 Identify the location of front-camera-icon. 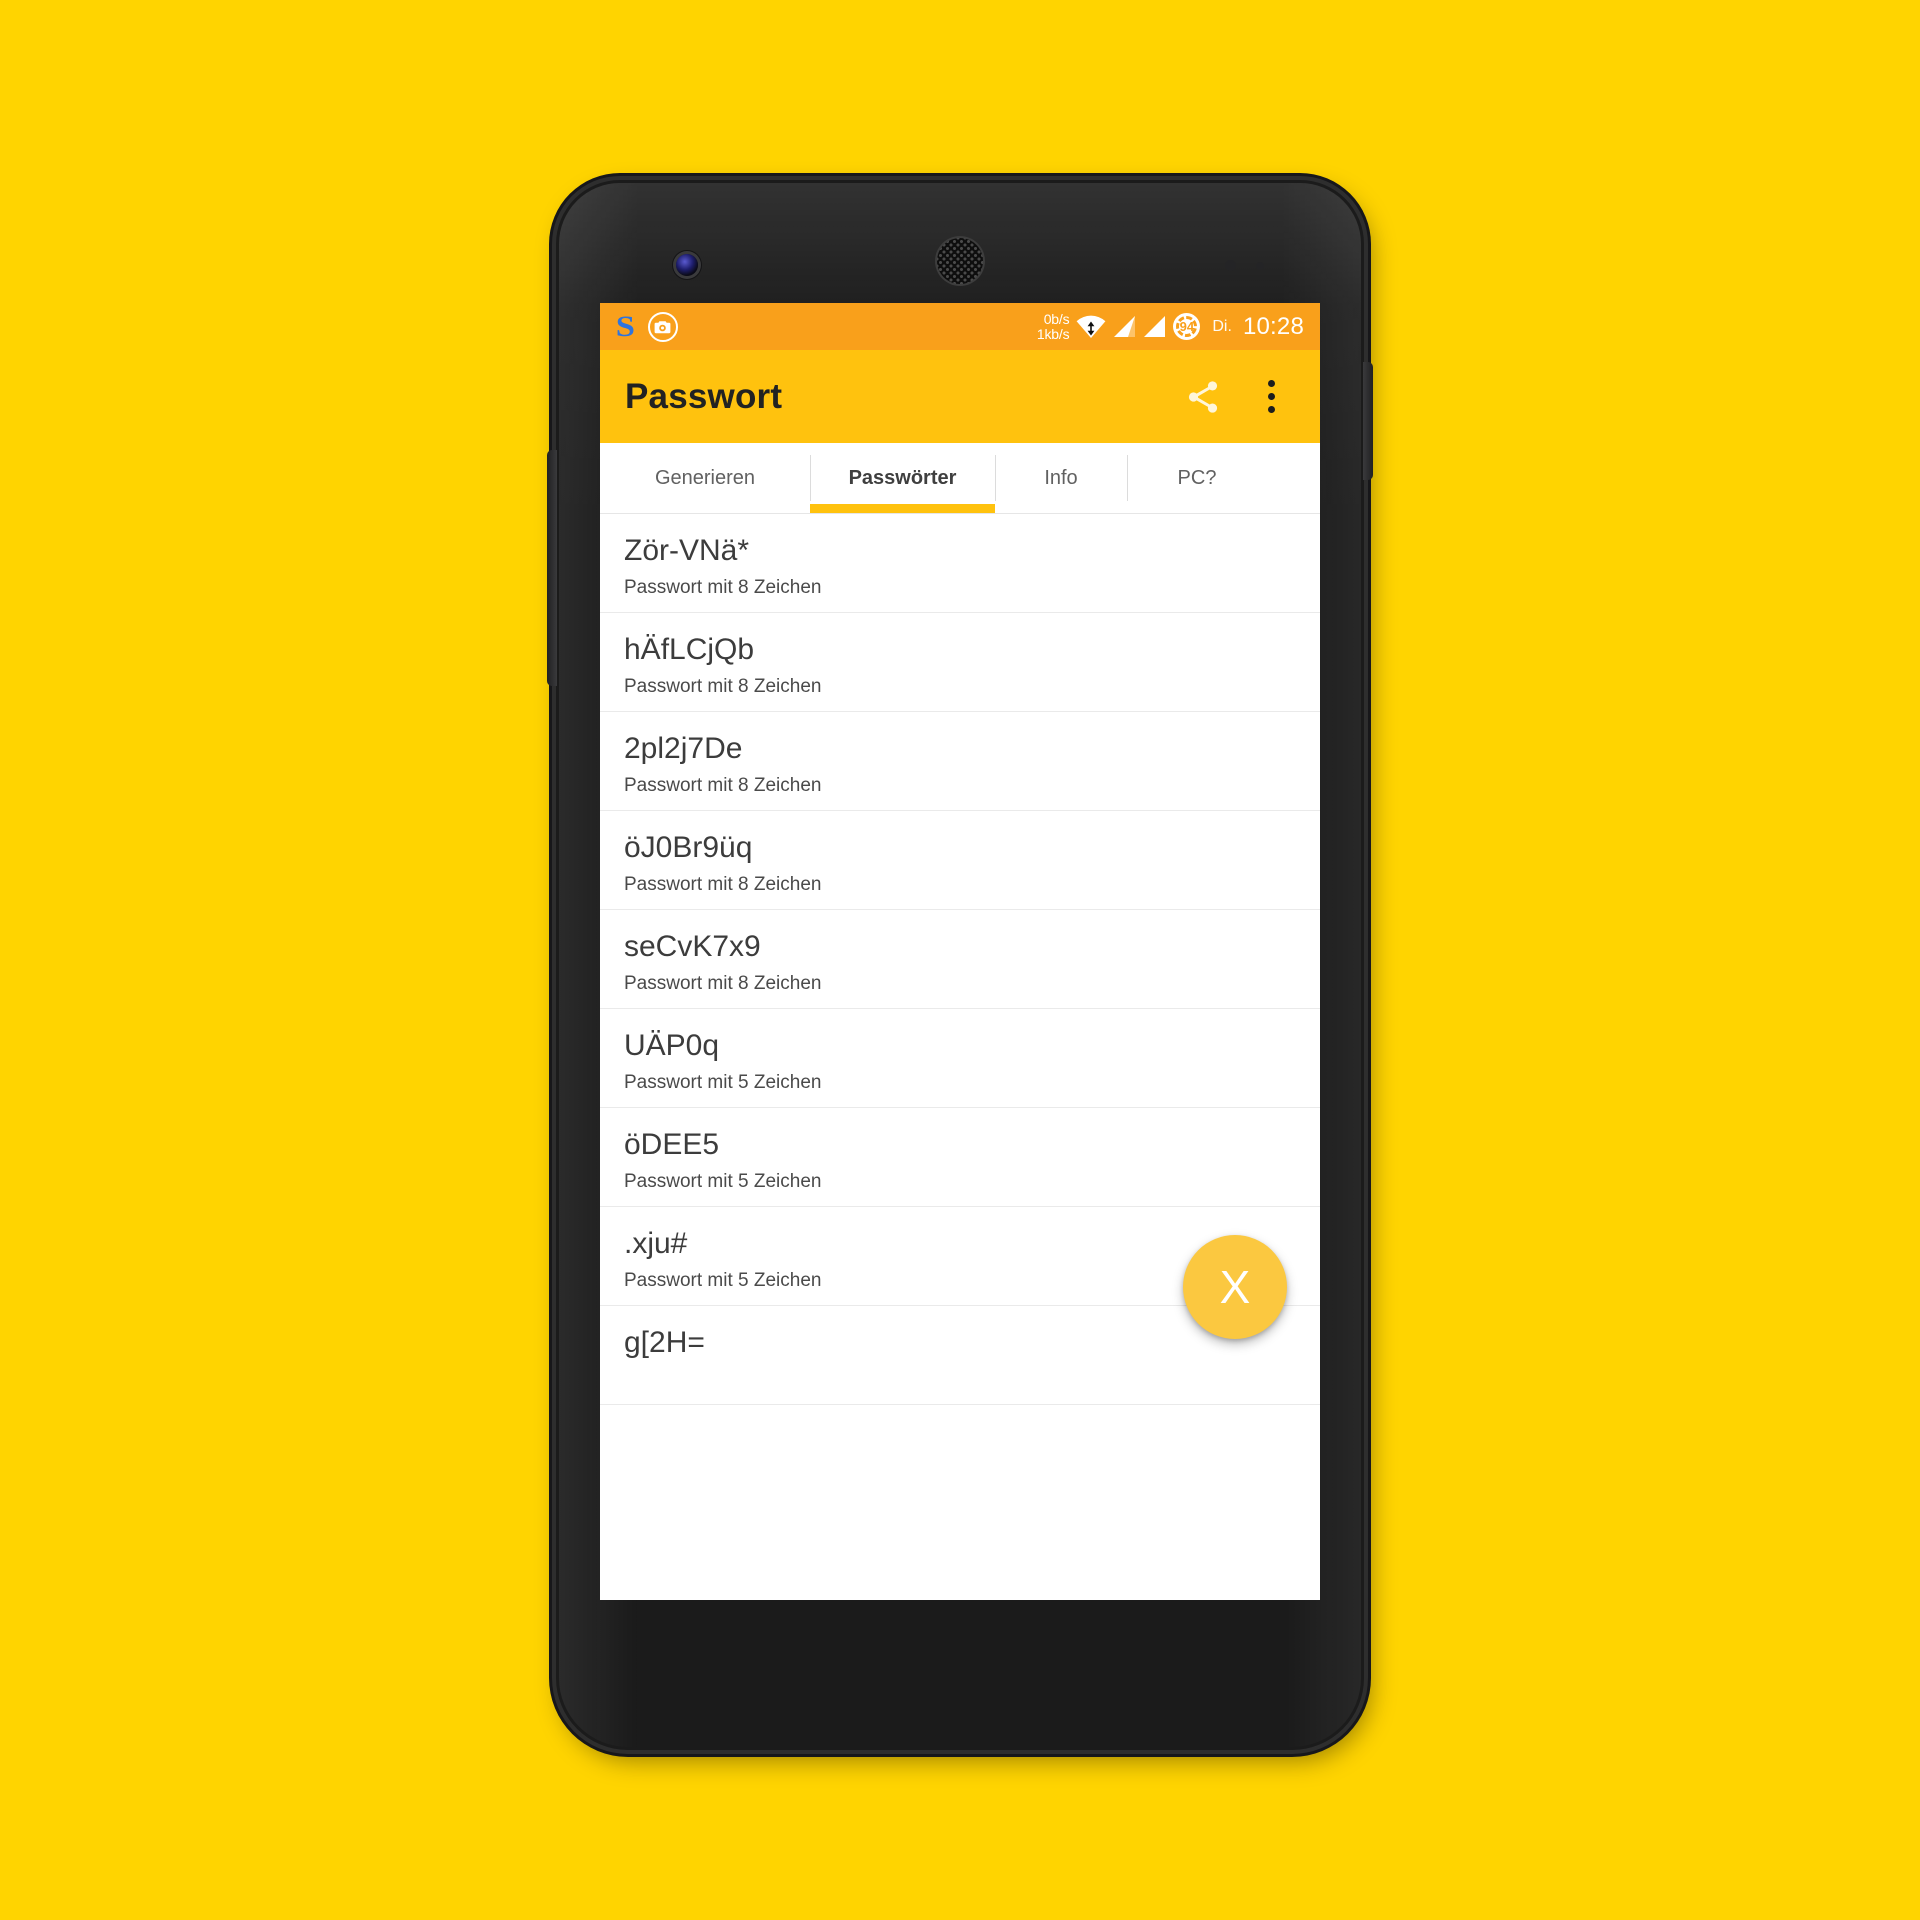
(687, 265).